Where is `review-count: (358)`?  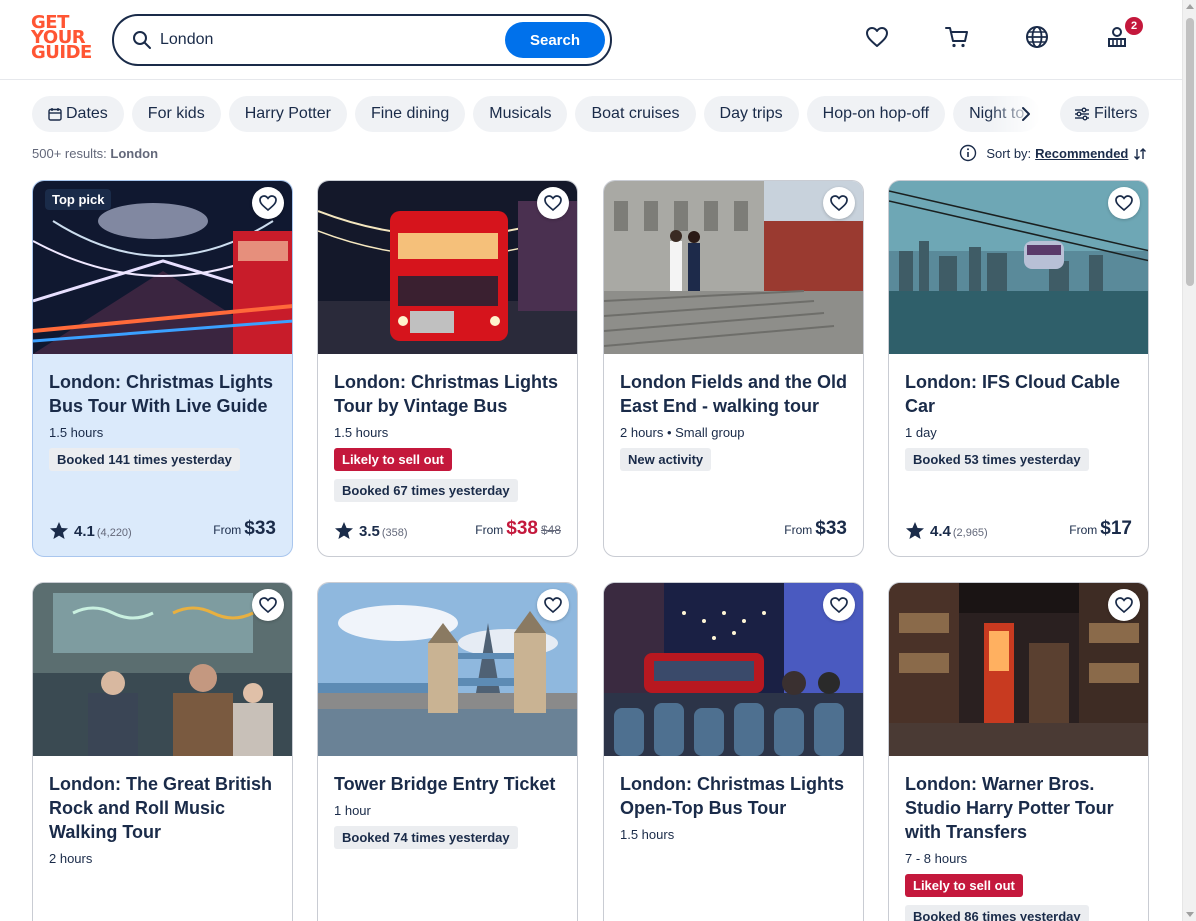 review-count: (358) is located at coordinates (394, 533).